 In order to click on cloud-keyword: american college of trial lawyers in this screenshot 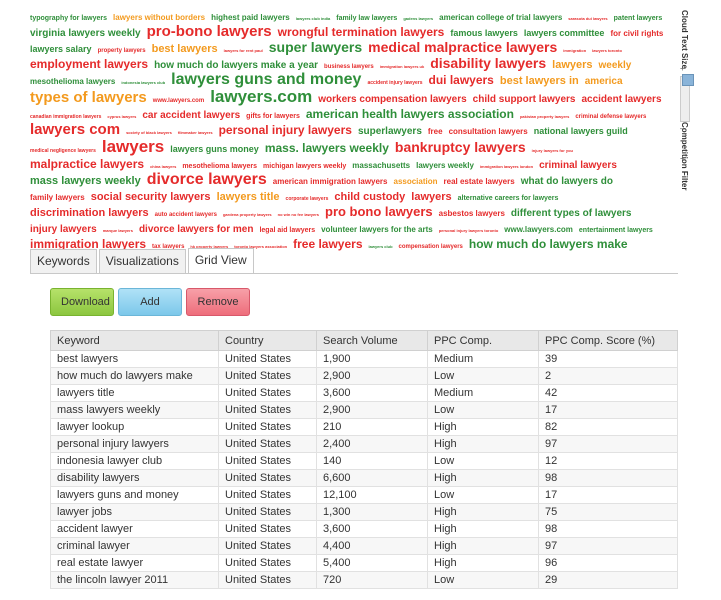, I will do `click(500, 18)`.